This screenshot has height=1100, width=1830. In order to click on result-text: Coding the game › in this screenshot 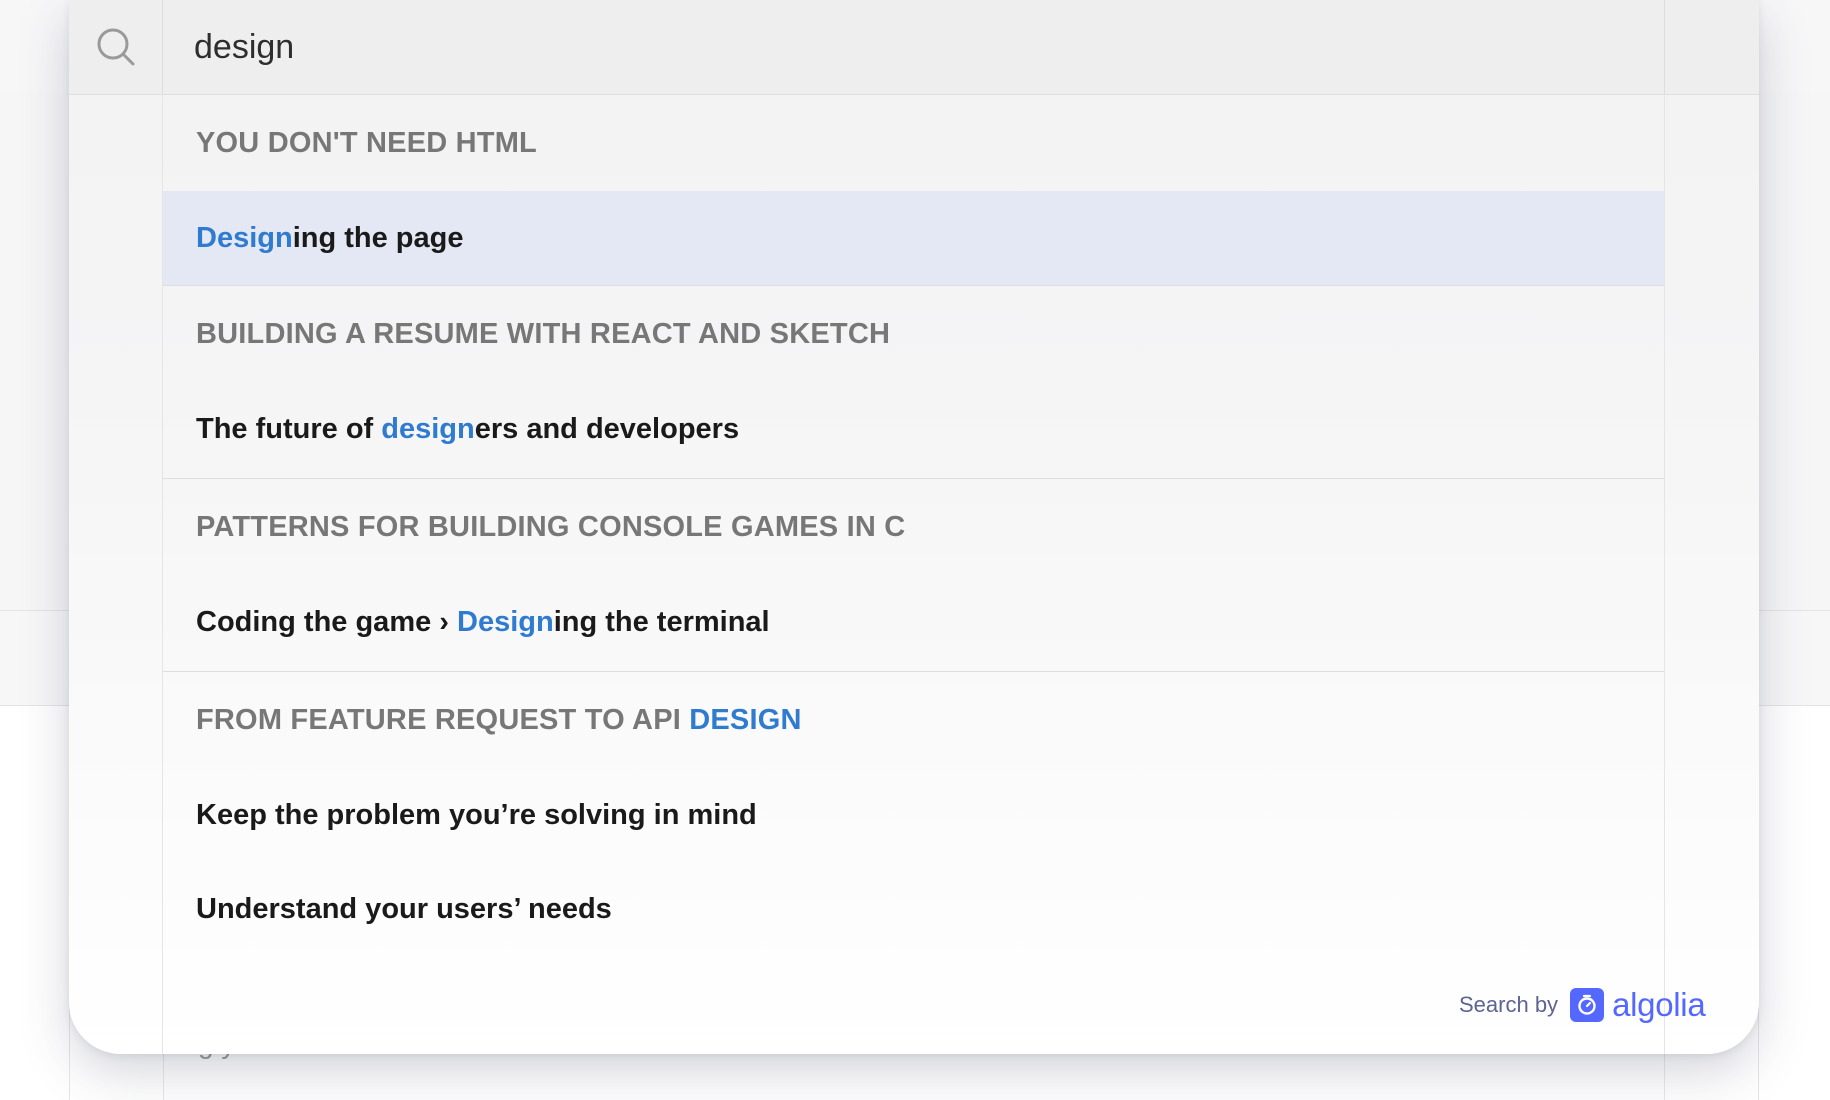, I will do `click(326, 622)`.